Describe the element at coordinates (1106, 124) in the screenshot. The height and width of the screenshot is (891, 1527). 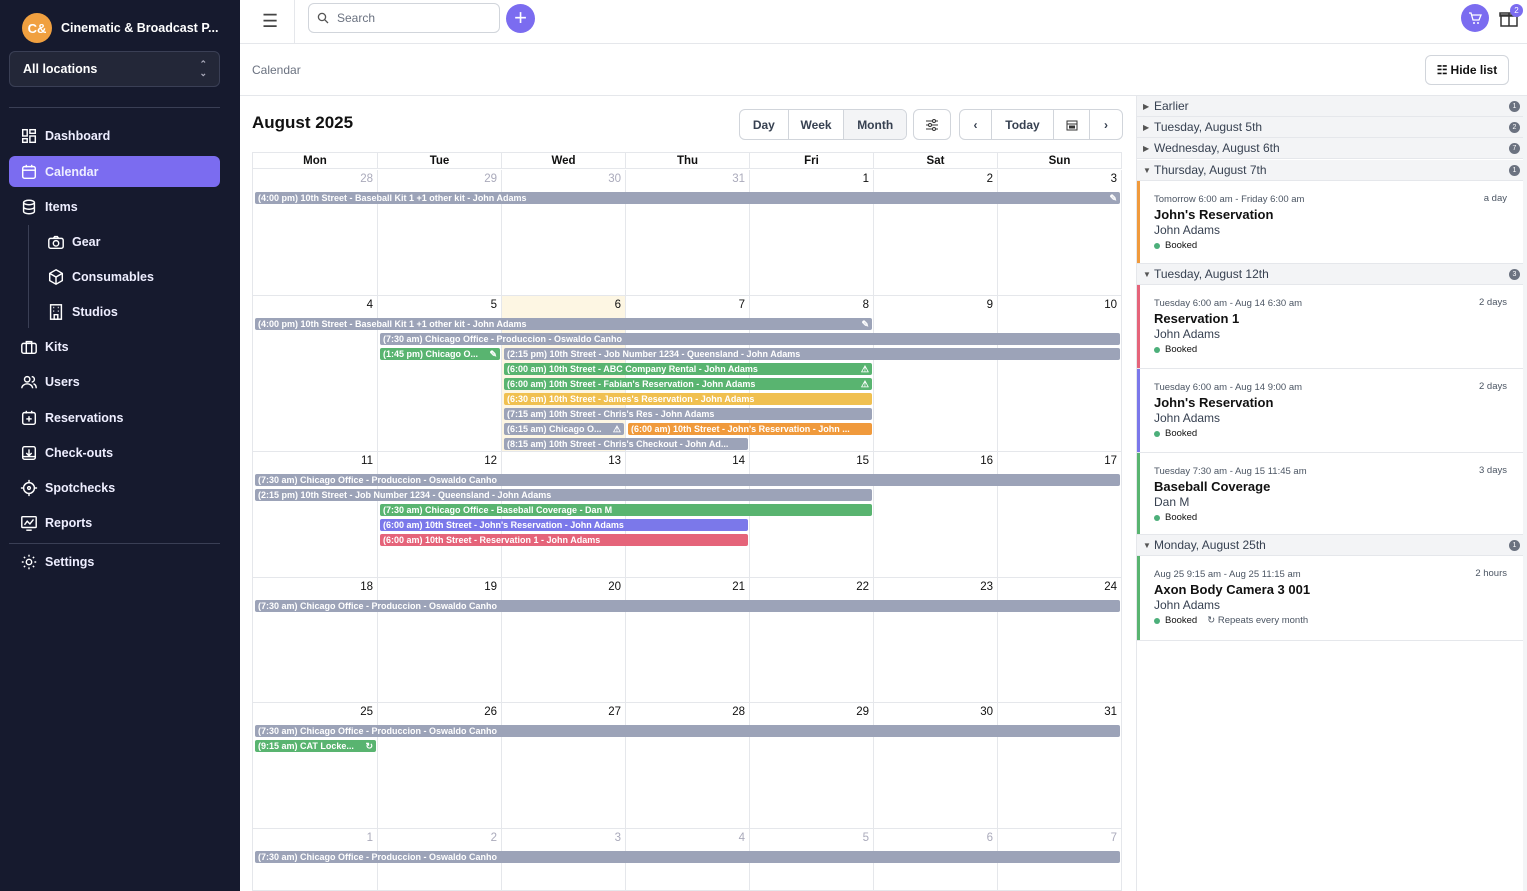
I see `next-button: ›` at that location.